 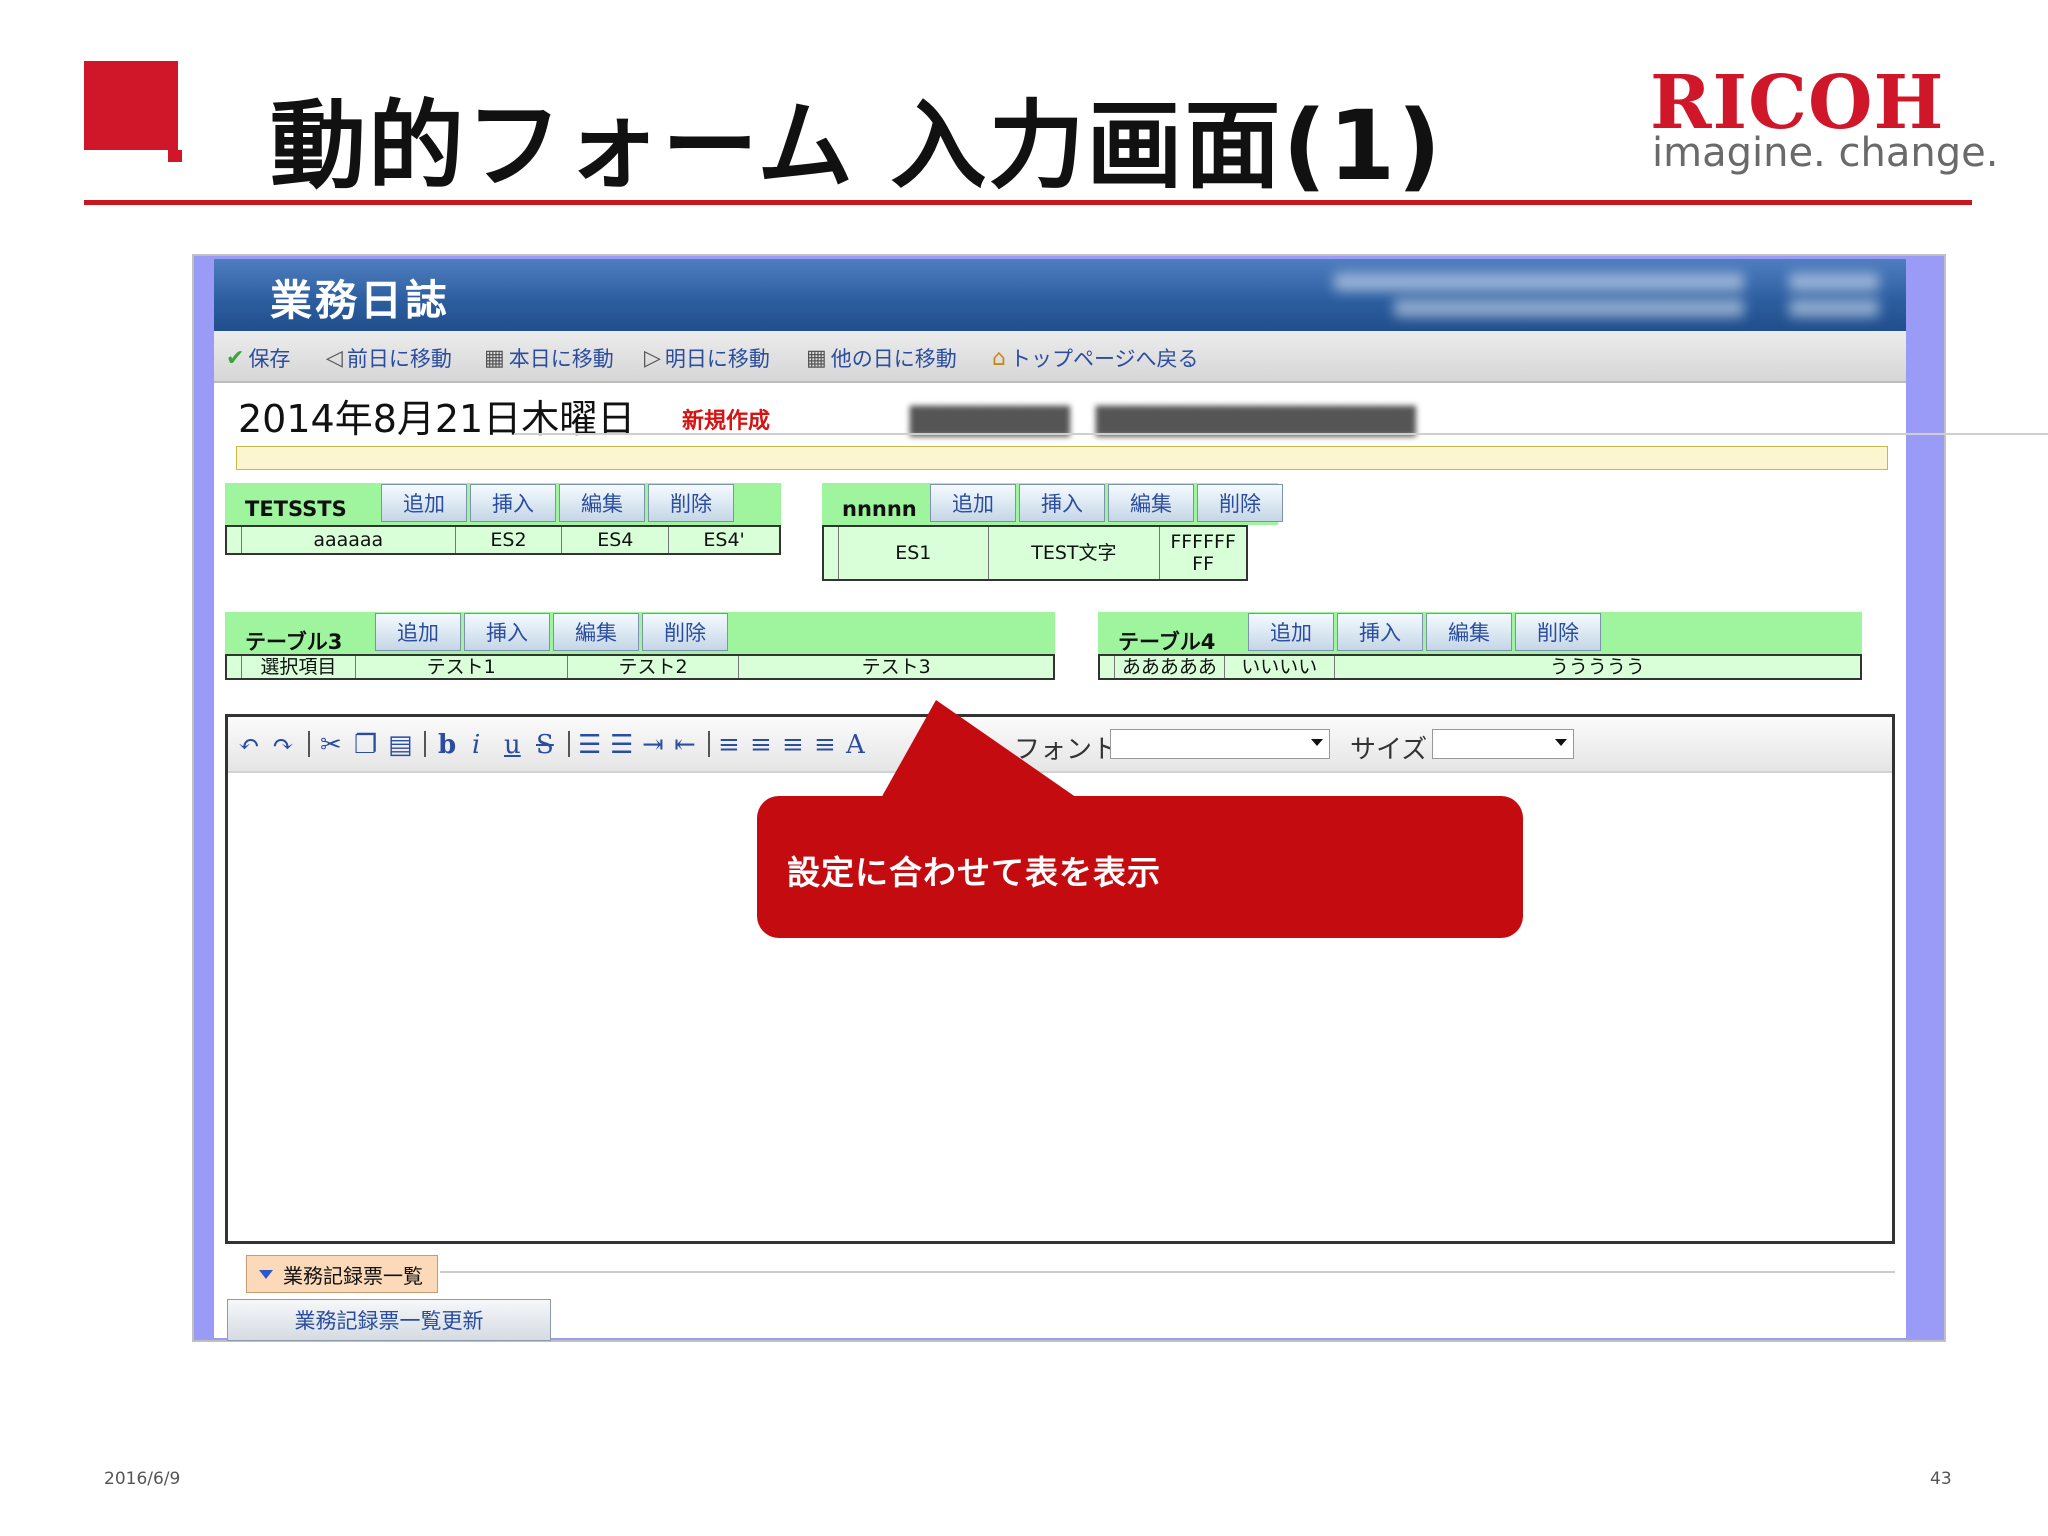 What do you see at coordinates (1220, 744) in the screenshot?
I see `font-select` at bounding box center [1220, 744].